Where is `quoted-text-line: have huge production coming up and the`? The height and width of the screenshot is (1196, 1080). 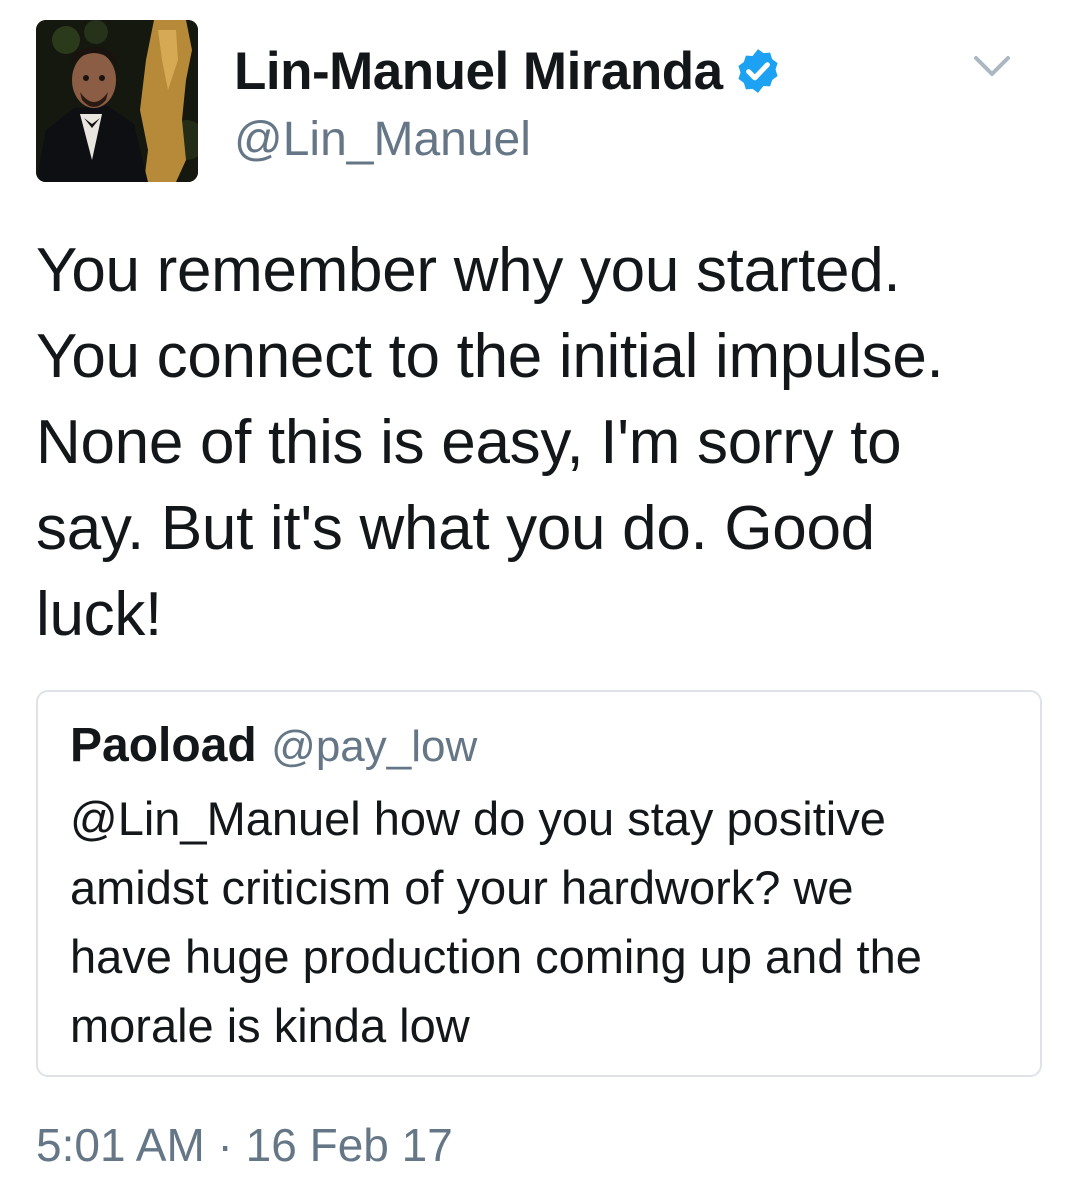 quoted-text-line: have huge production coming up and the is located at coordinates (496, 956).